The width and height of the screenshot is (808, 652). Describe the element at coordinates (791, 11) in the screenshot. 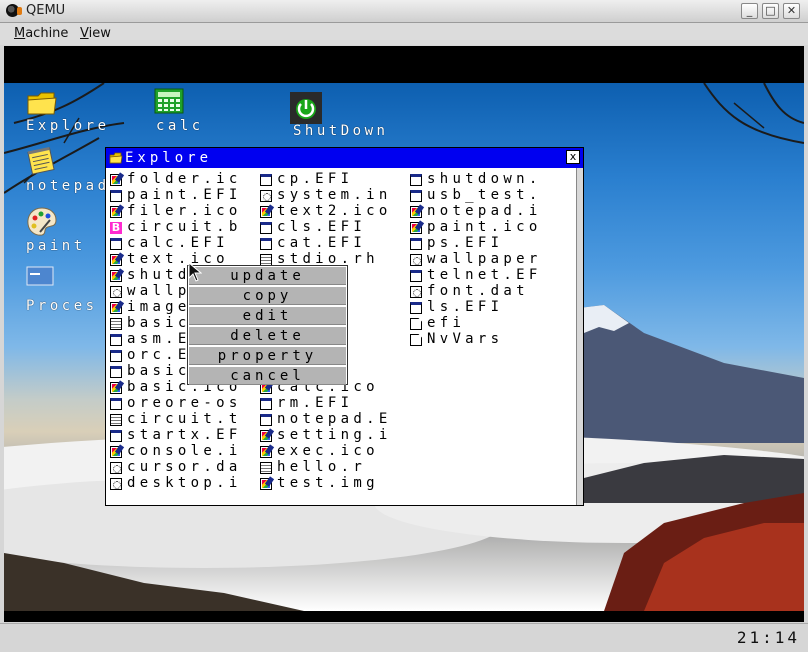

I see `close-button: ✕` at that location.